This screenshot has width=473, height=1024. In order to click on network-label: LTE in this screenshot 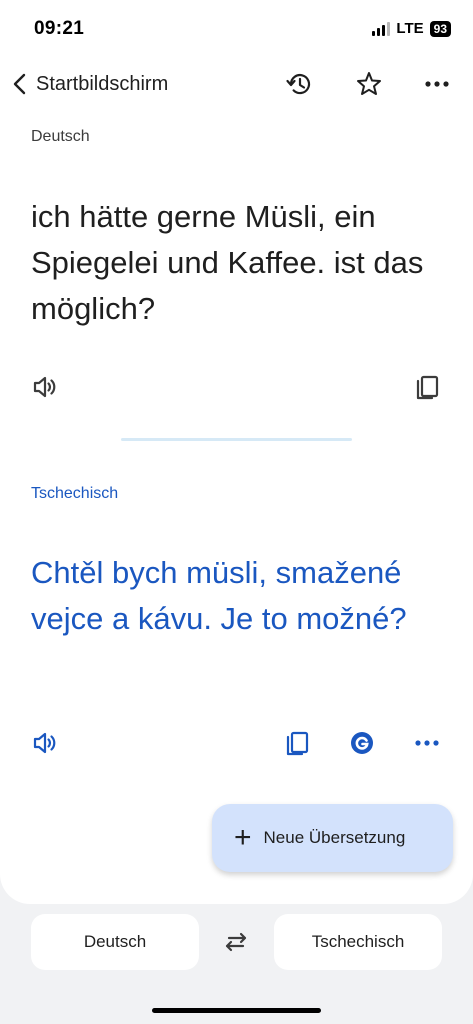, I will do `click(410, 28)`.